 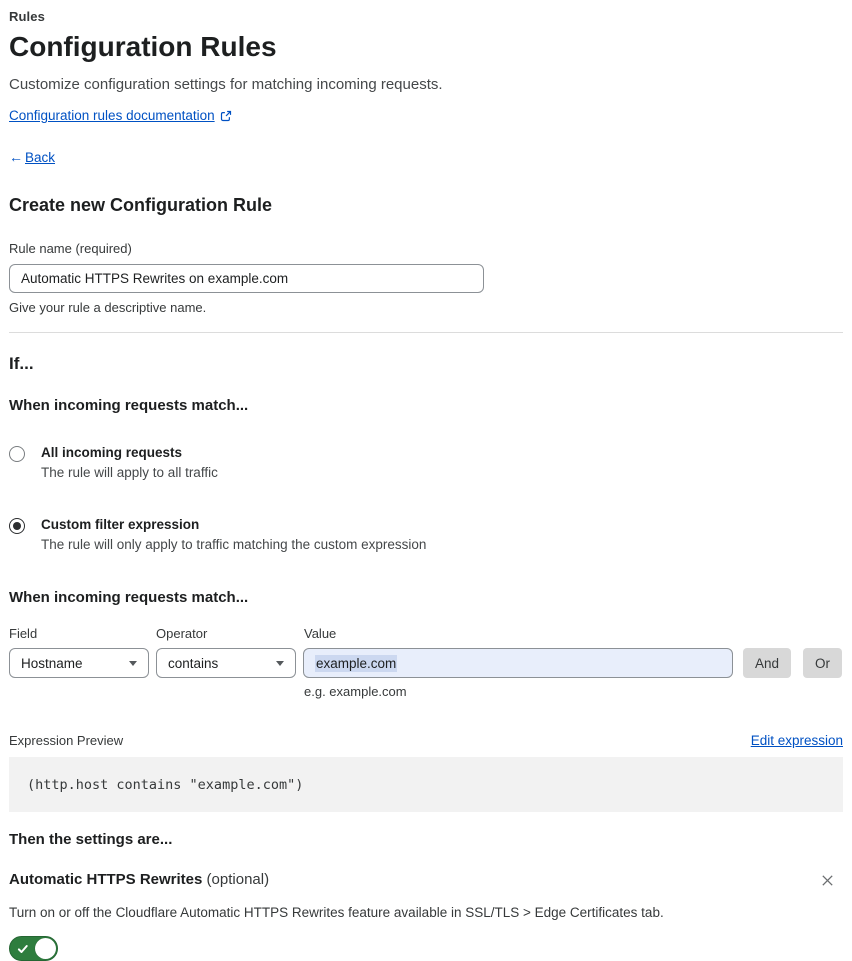 I want to click on back-arrow-icon: ←, so click(x=16, y=157).